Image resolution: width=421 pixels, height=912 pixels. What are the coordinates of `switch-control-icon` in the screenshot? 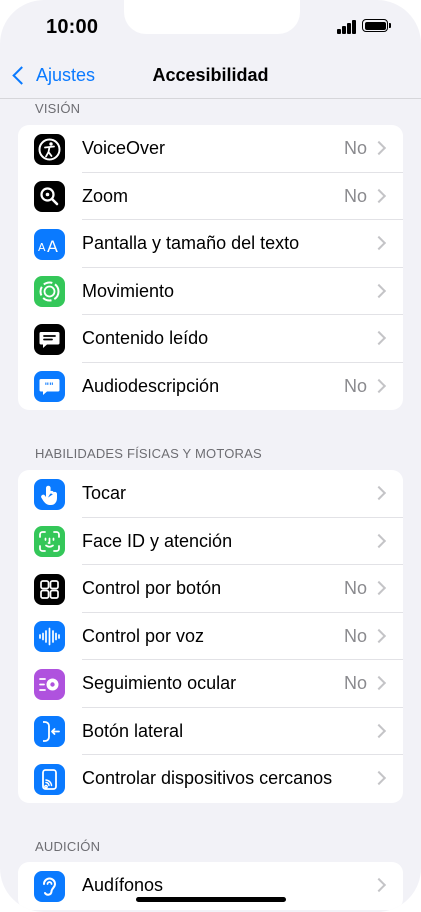 It's located at (49, 589).